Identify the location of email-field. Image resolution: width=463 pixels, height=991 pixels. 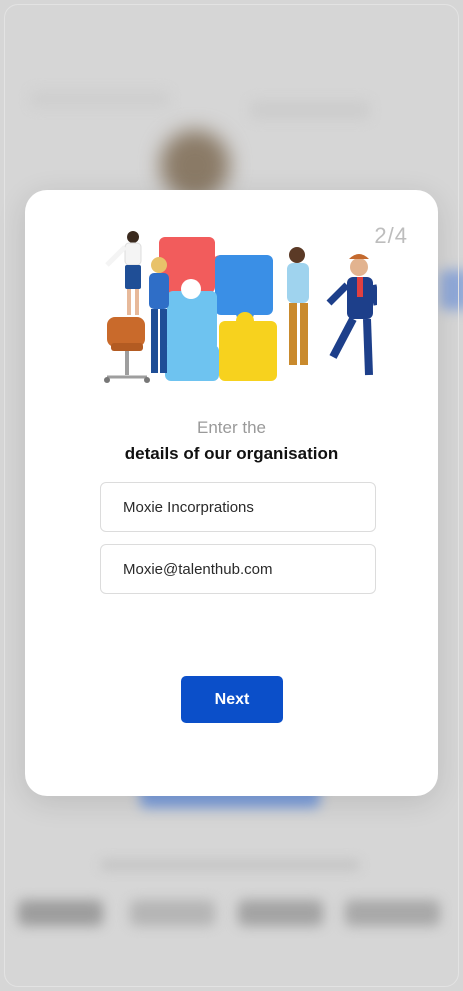
(238, 569).